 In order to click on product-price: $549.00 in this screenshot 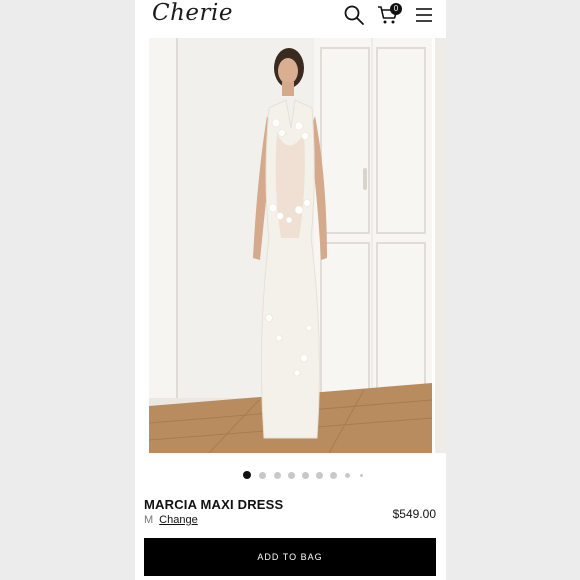, I will do `click(414, 514)`.